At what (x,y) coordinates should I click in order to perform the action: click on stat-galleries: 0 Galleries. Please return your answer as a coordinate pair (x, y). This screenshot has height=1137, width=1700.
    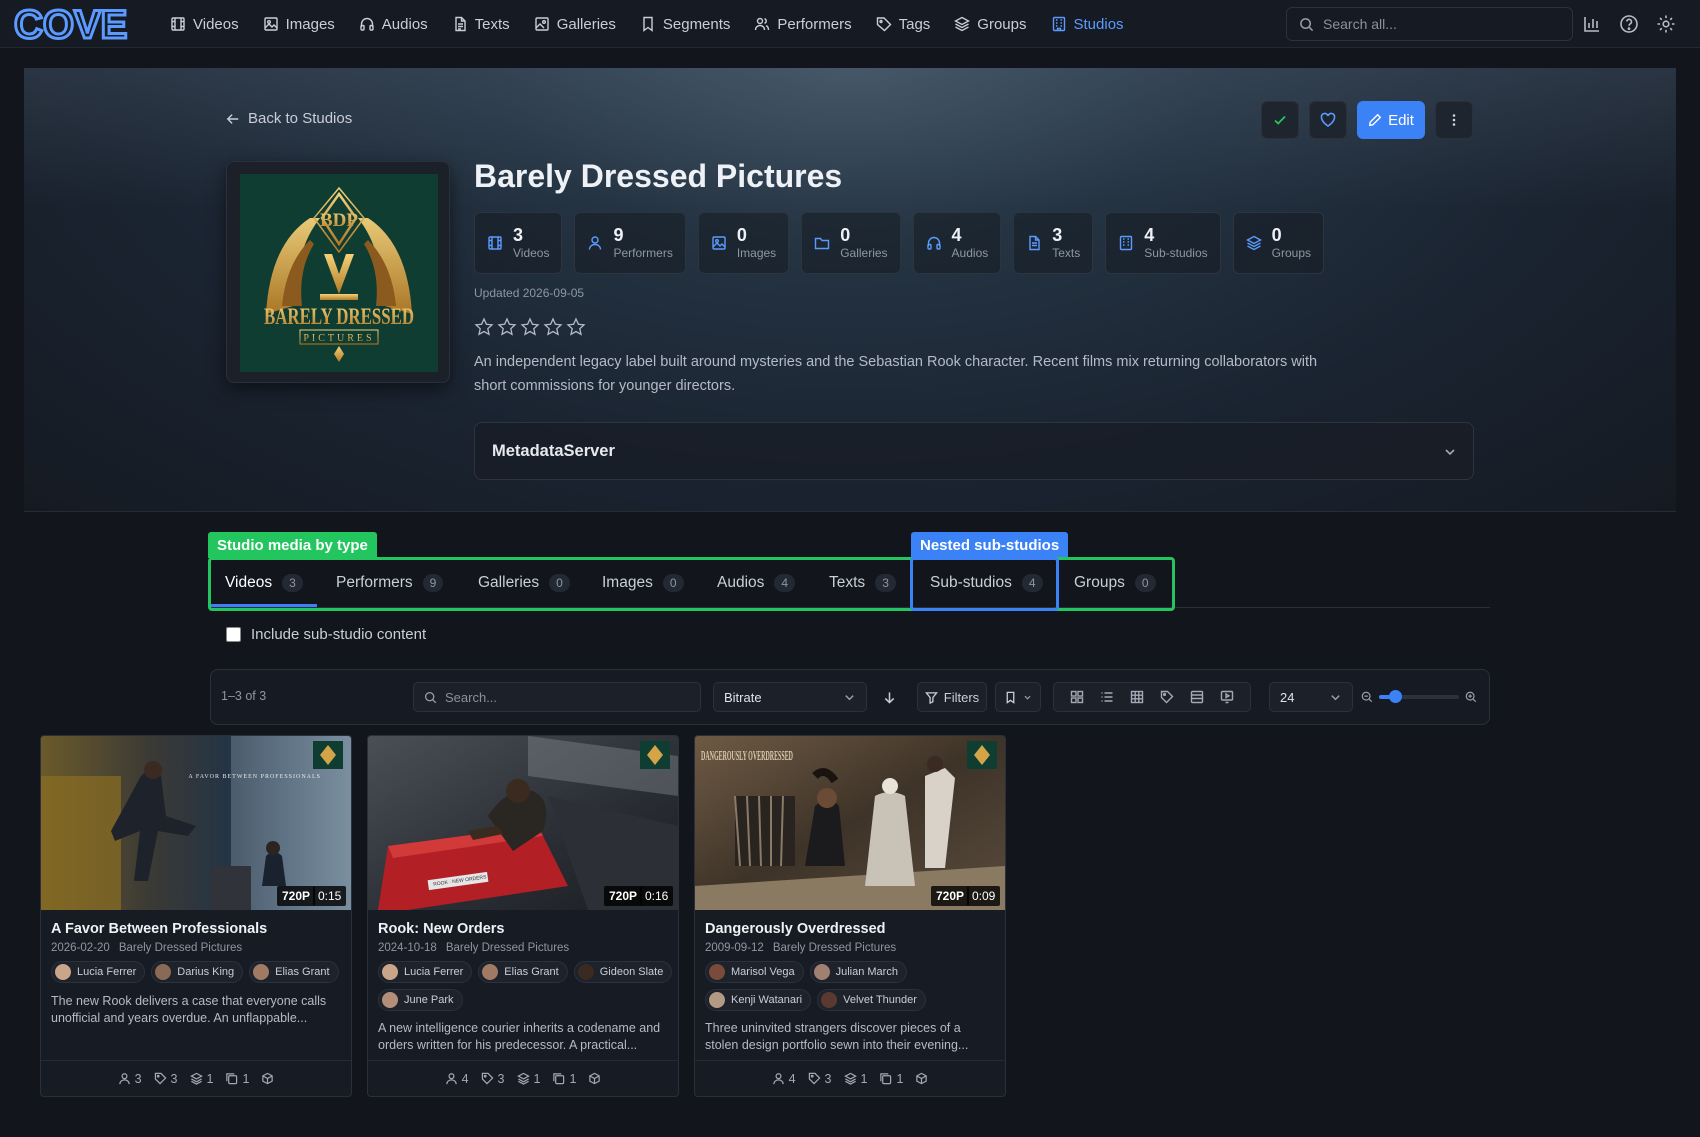
    Looking at the image, I should click on (851, 243).